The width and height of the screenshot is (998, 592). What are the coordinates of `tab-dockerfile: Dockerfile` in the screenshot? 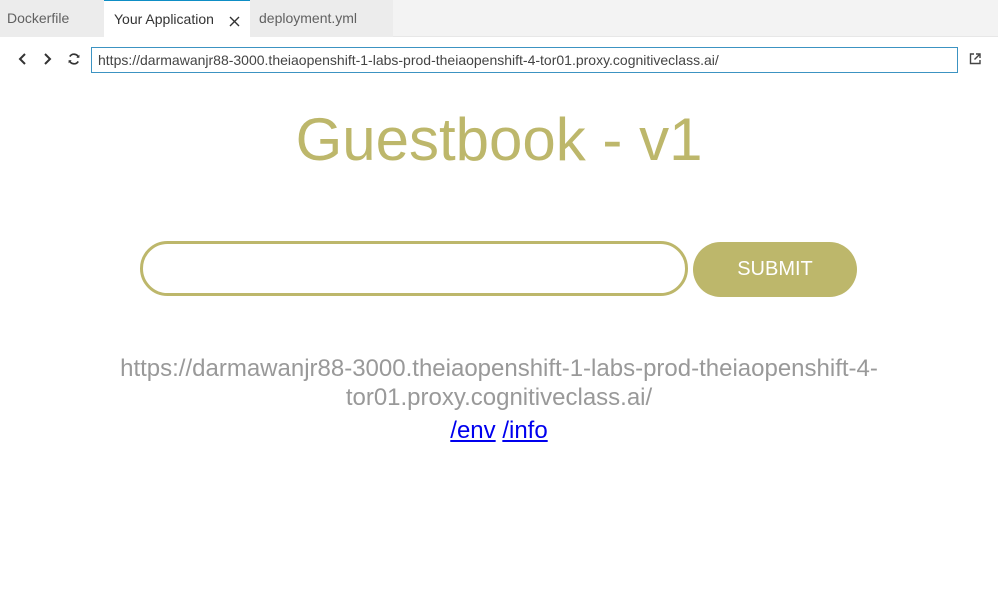 It's located at (52, 18).